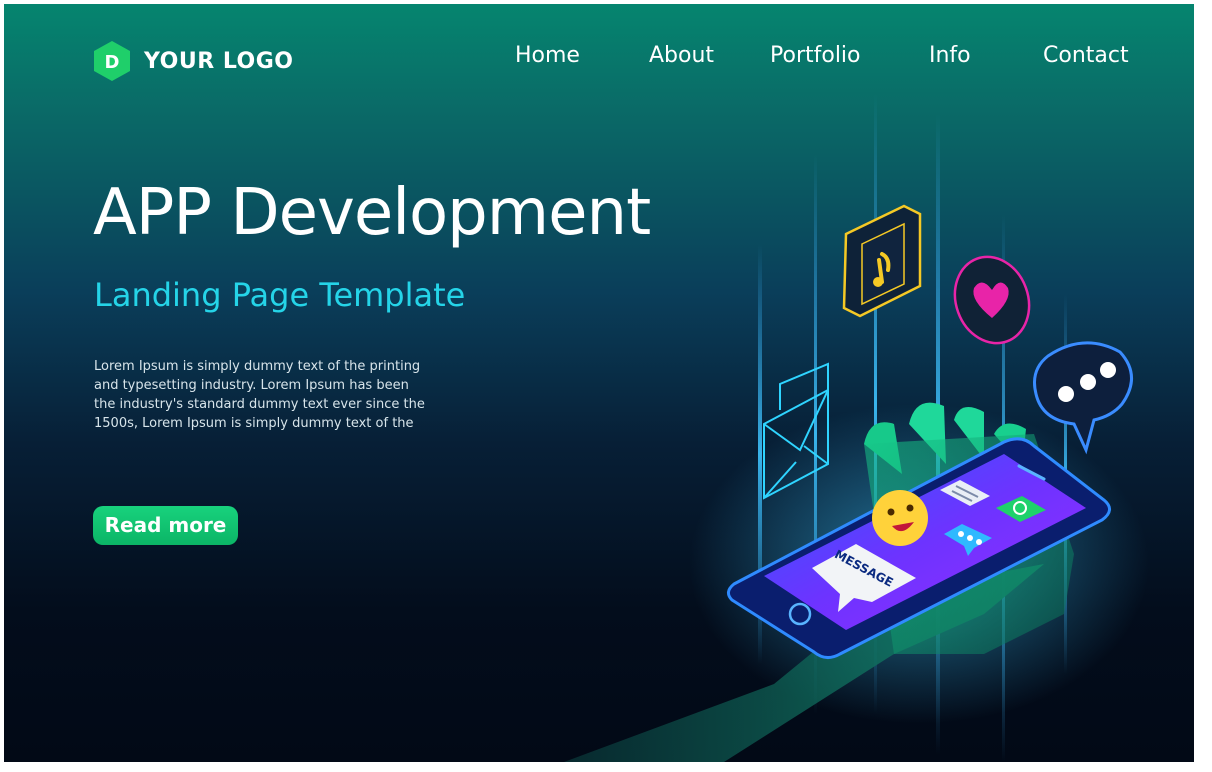 The image size is (1212, 772). What do you see at coordinates (547, 56) in the screenshot?
I see `nav-item-home: Home` at bounding box center [547, 56].